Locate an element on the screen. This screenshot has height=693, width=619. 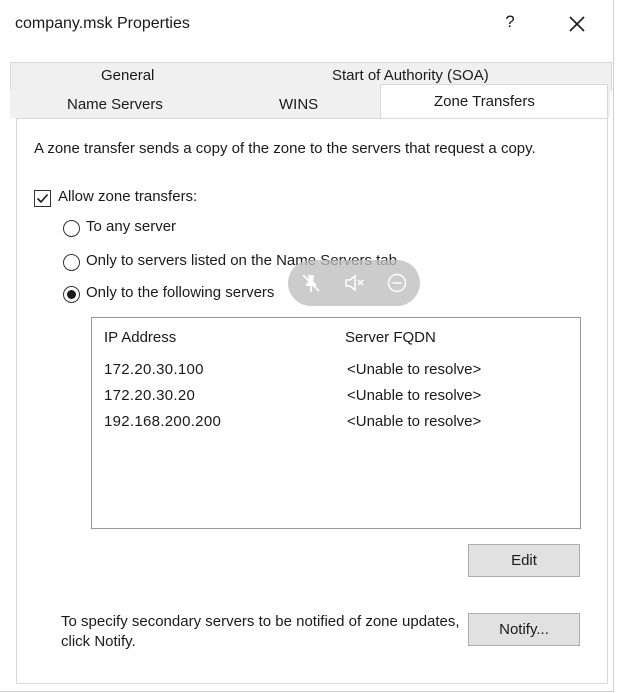
tab-name-servers: Name Servers is located at coordinates (115, 104).